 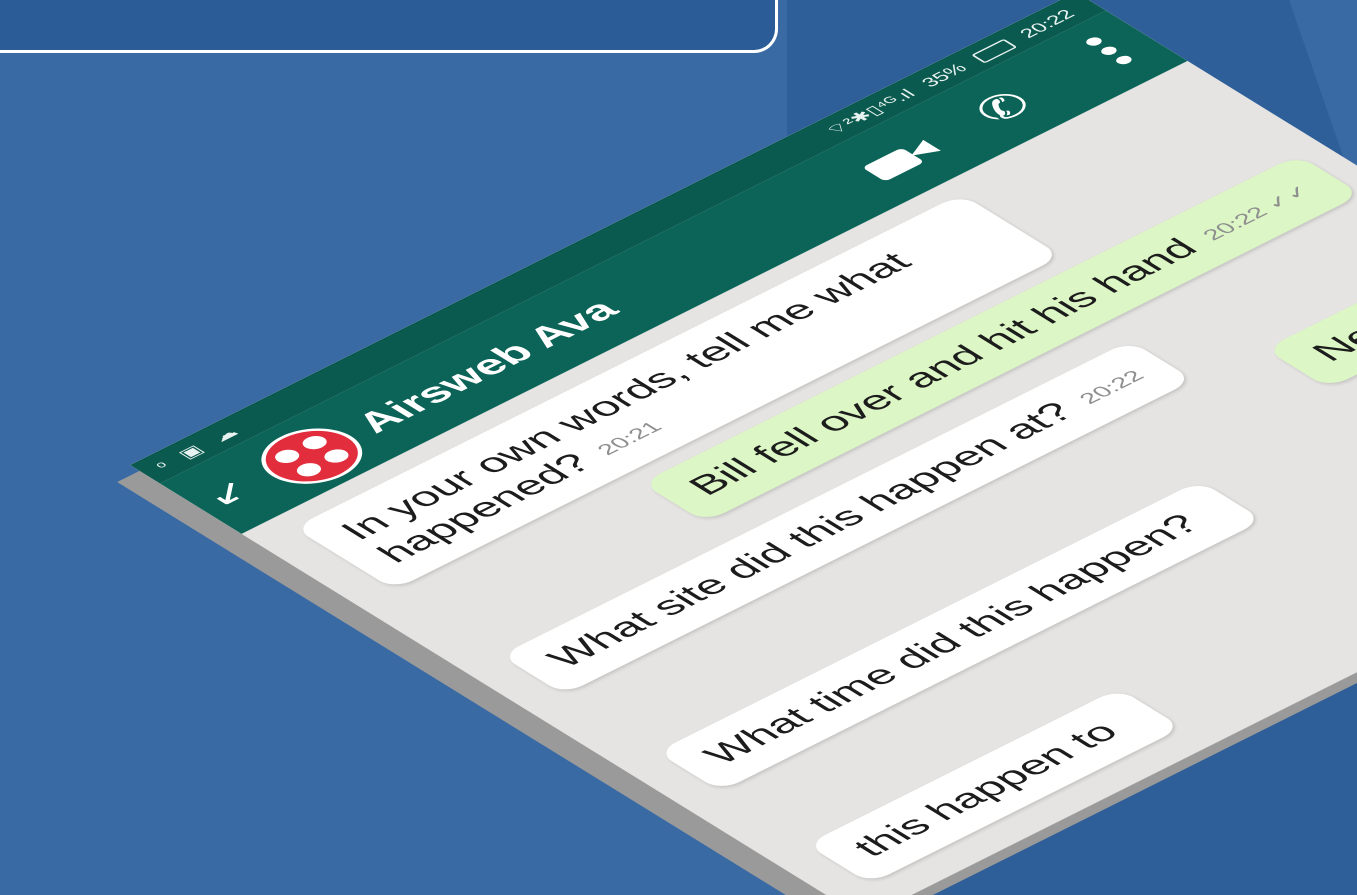 What do you see at coordinates (1329, 322) in the screenshot?
I see `message-text: New Yo` at bounding box center [1329, 322].